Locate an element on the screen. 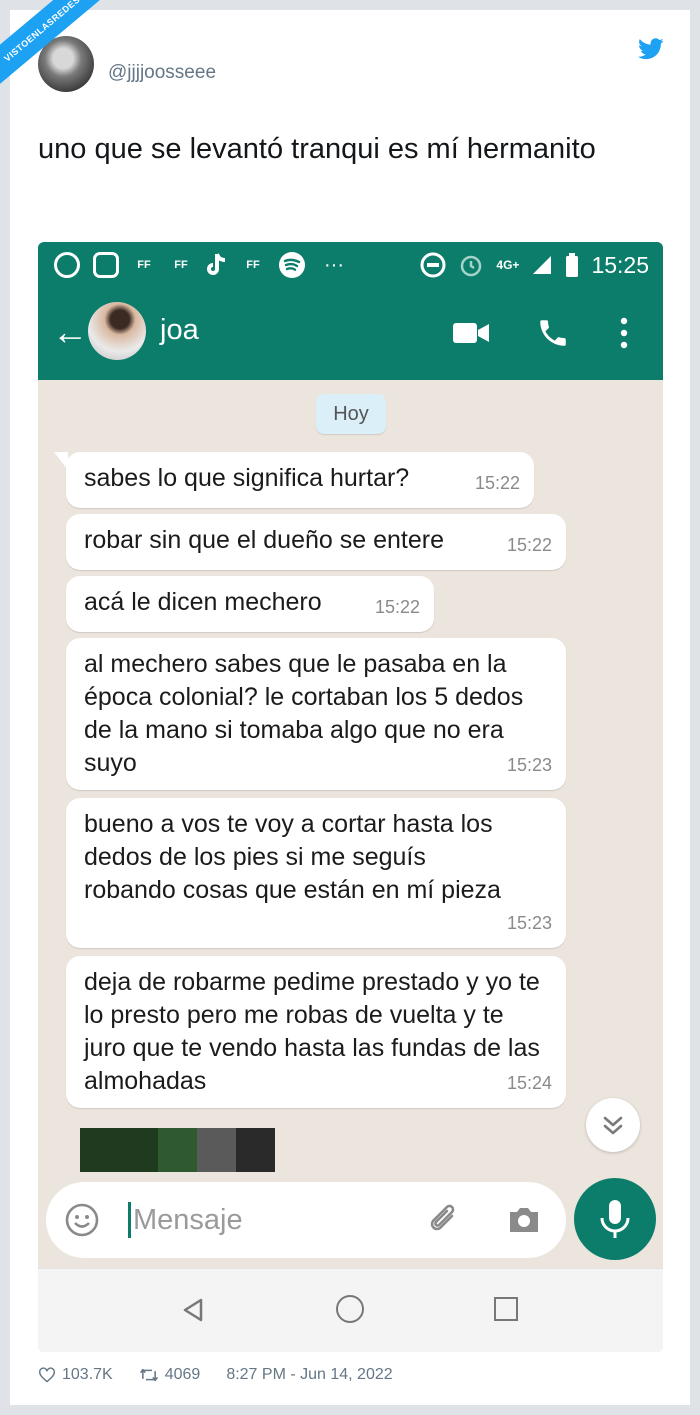  network-type: 4G+ is located at coordinates (508, 265).